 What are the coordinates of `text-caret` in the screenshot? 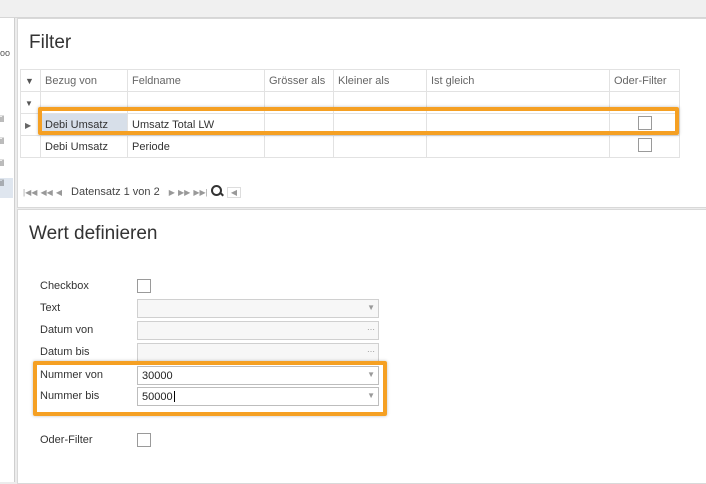 It's located at (174, 396).